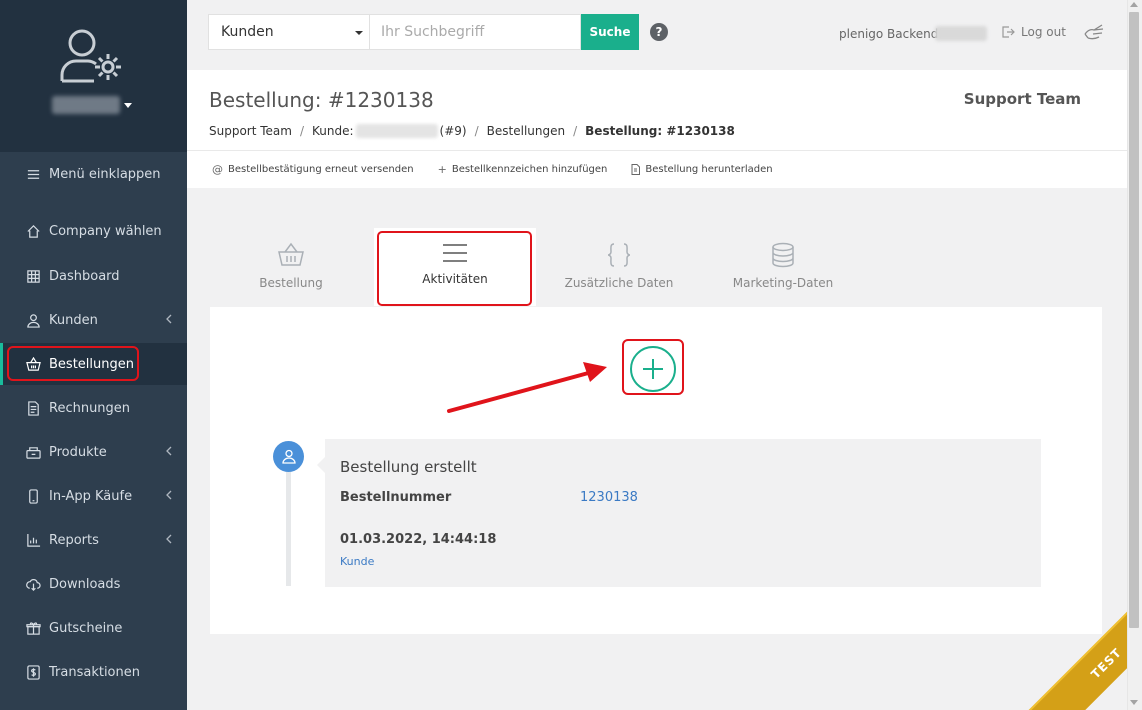 This screenshot has width=1142, height=710. What do you see at coordinates (527, 387) in the screenshot?
I see `annotation-arrow` at bounding box center [527, 387].